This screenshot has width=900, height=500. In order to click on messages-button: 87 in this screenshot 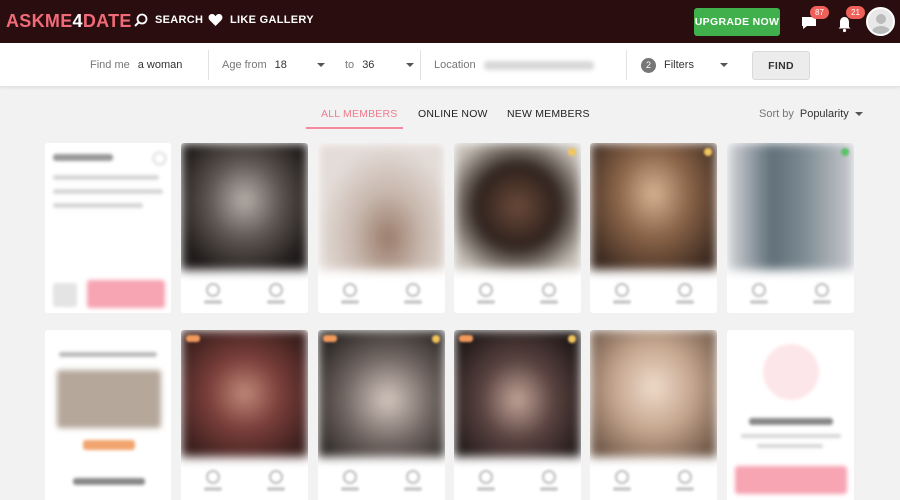, I will do `click(814, 20)`.